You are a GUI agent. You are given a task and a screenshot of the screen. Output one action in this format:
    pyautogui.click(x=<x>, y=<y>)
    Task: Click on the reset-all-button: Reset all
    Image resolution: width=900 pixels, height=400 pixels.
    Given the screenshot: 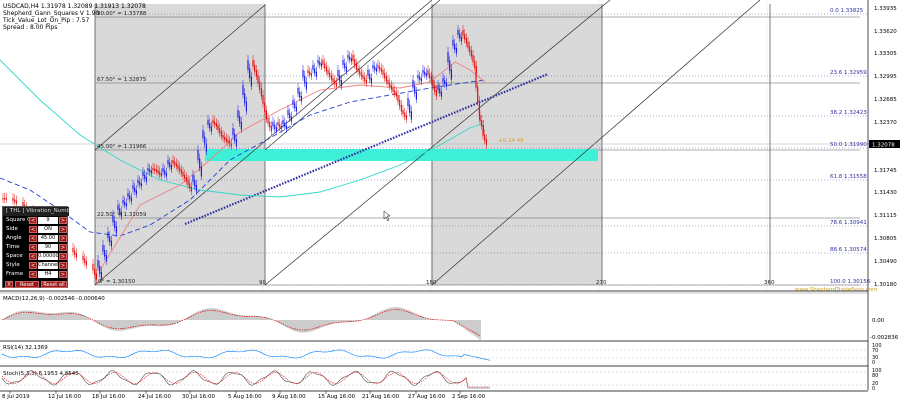 What is the action you would take?
    pyautogui.click(x=54, y=284)
    